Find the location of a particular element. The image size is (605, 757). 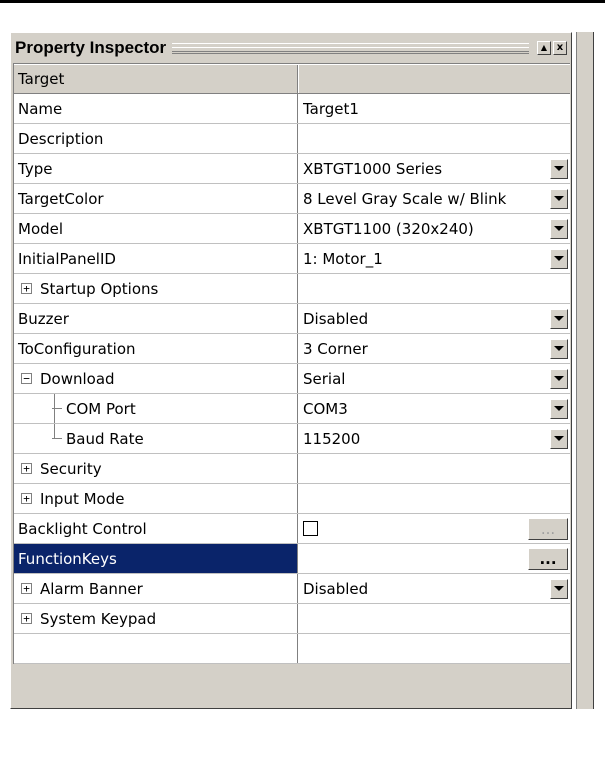

property-row-targetcolor: TargetColor 8 Level Gray Scale w/ Blink is located at coordinates (292, 199).